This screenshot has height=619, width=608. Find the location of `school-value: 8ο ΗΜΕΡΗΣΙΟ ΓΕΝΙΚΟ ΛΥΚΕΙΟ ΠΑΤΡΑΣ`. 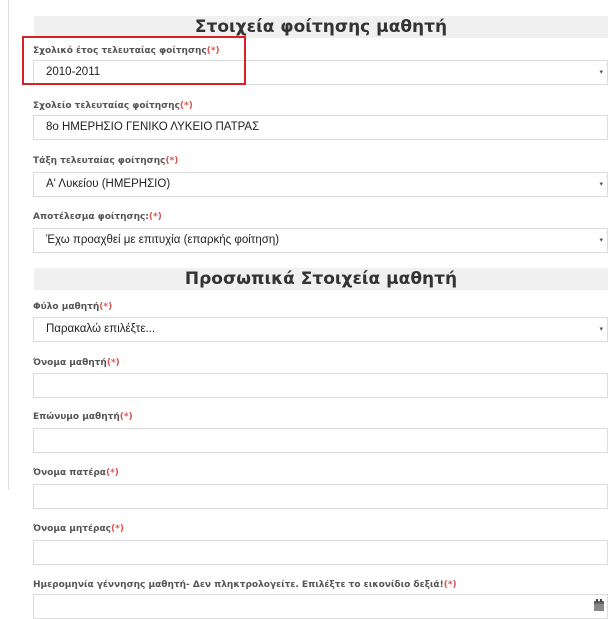

school-value: 8ο ΗΜΕΡΗΣΙΟ ΓΕΝΙΚΟ ΛΥΚΕΙΟ ΠΑΤΡΑΣ is located at coordinates (153, 127).